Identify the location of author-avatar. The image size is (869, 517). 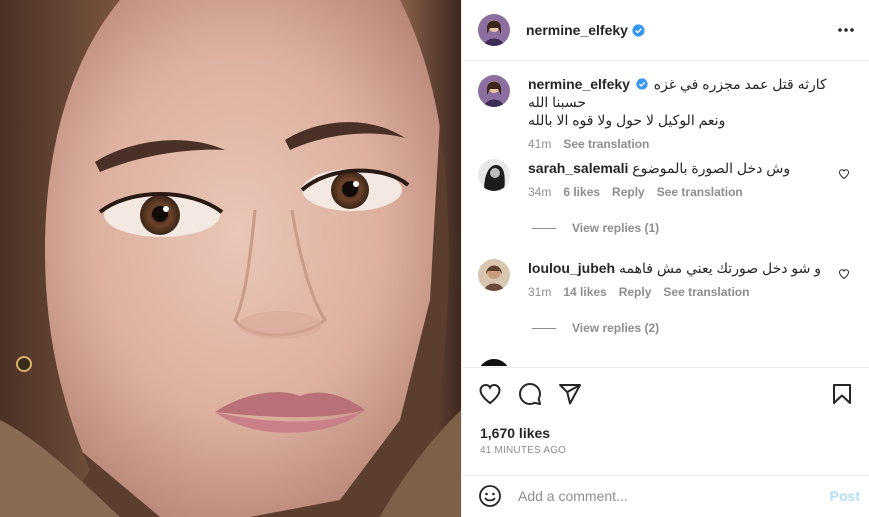
(494, 30).